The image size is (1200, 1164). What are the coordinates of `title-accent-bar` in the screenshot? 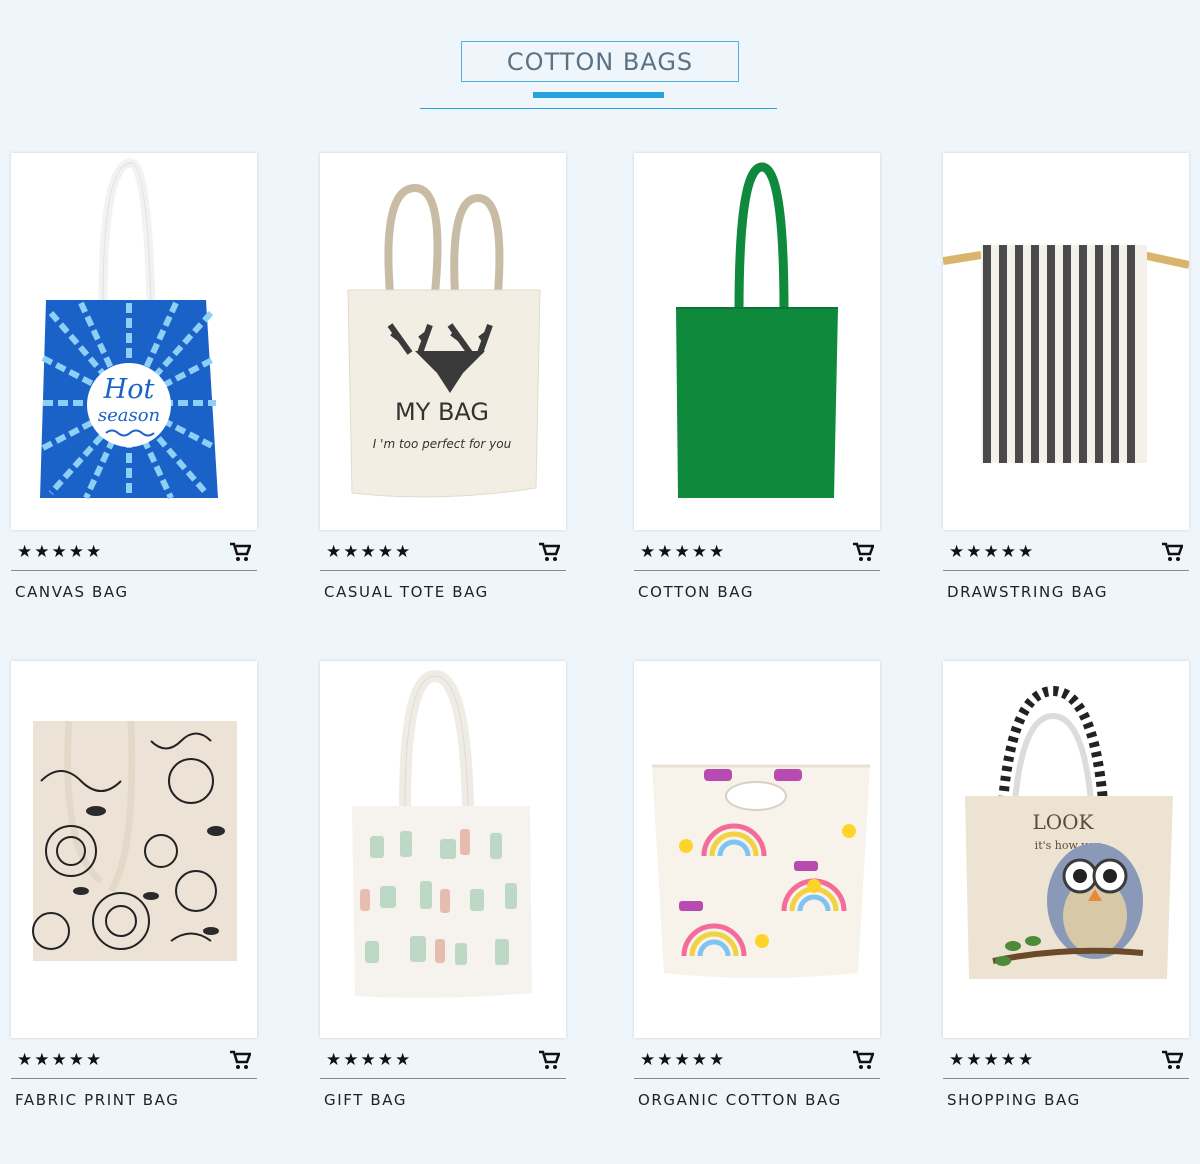 It's located at (598, 95).